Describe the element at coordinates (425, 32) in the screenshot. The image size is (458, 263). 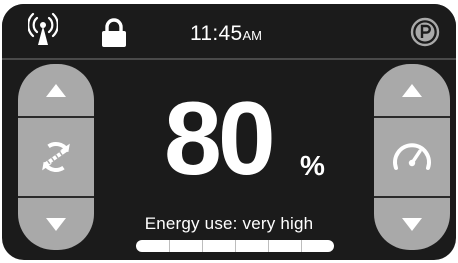
I see `parking-brake-icon` at that location.